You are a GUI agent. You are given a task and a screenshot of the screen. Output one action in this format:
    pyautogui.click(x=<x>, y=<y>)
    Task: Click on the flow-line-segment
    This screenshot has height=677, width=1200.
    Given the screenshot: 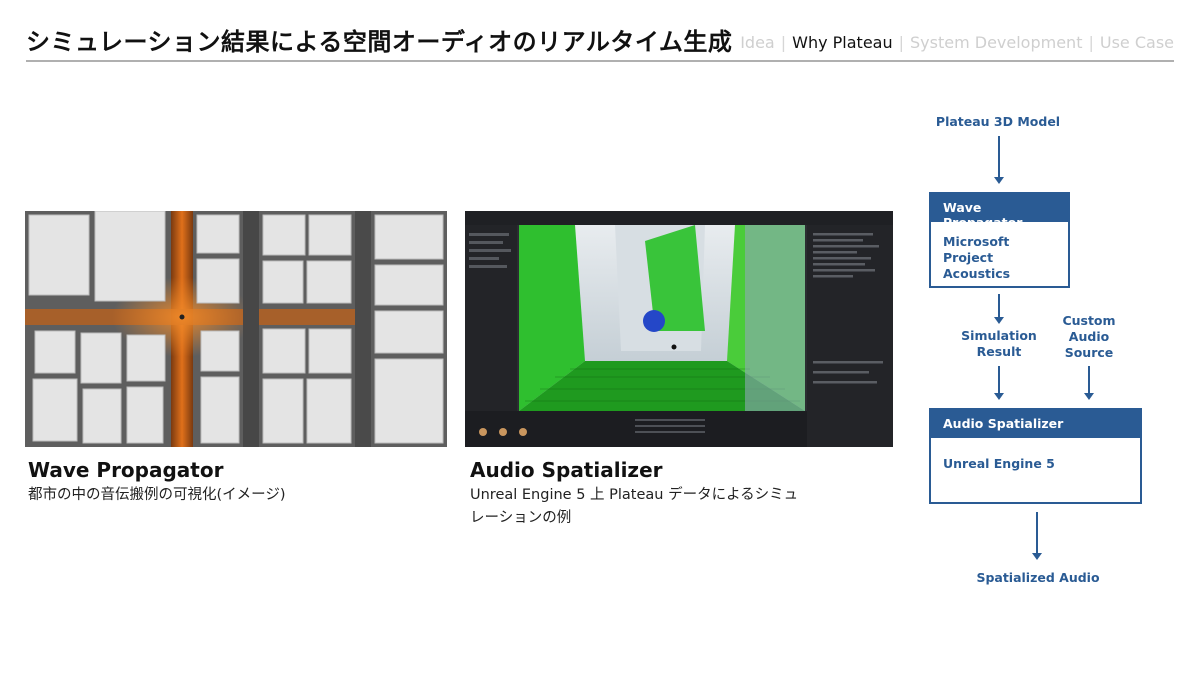 What is the action you would take?
    pyautogui.click(x=999, y=306)
    